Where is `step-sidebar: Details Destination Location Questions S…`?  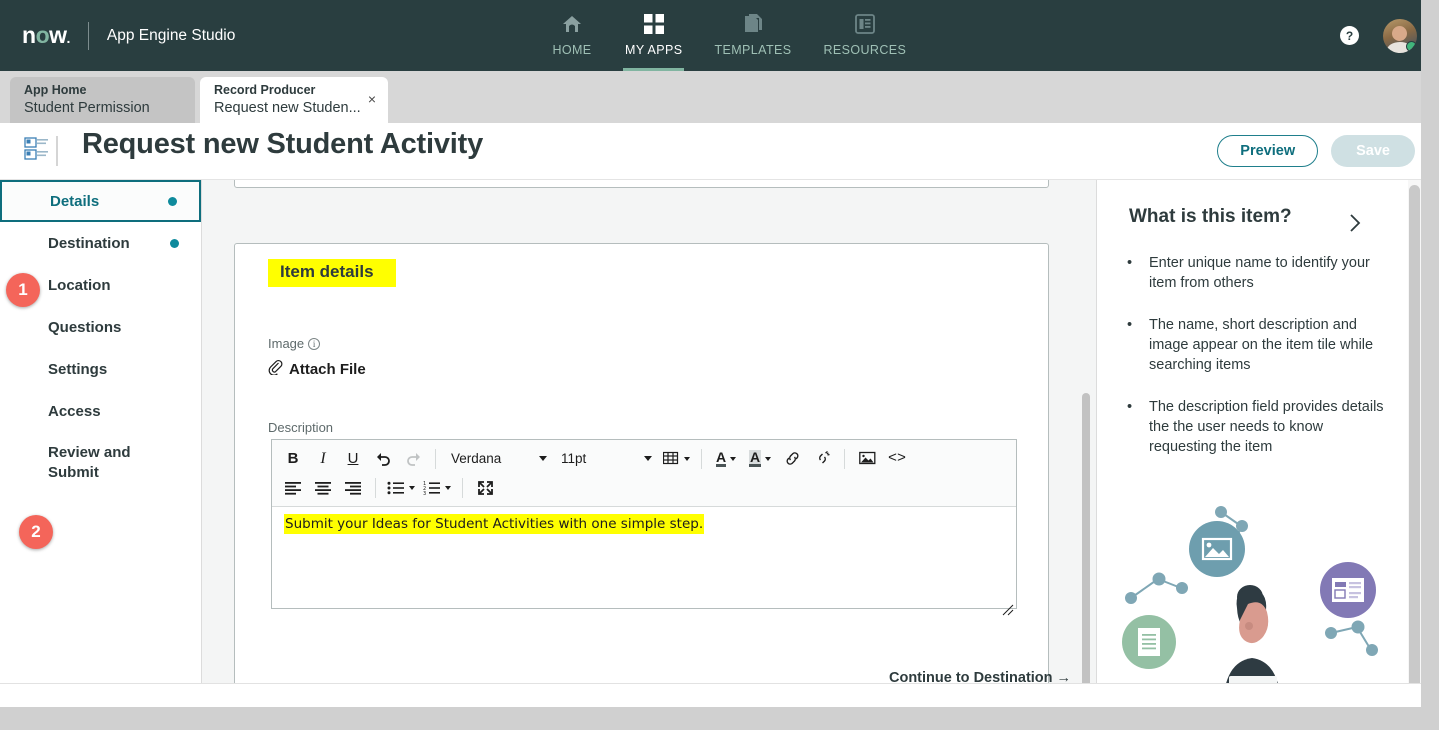
step-sidebar: Details Destination Location Questions S… is located at coordinates (101, 443).